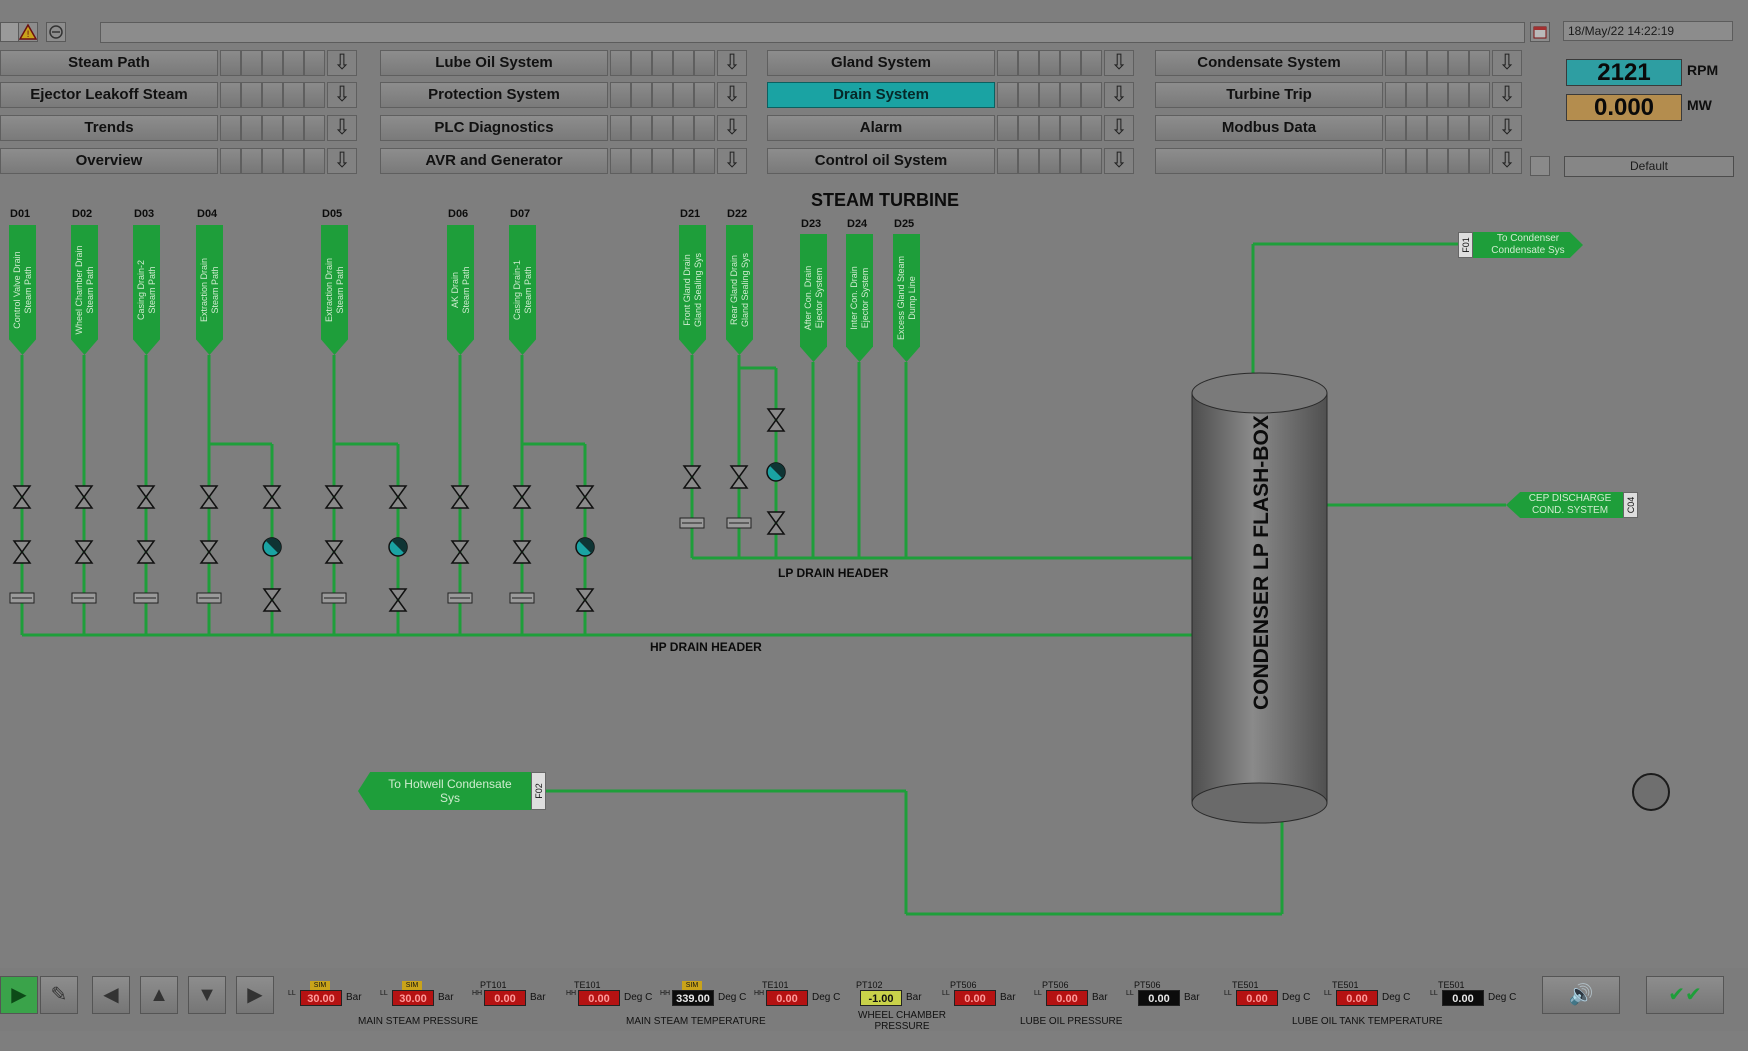 The width and height of the screenshot is (1748, 1051). Describe the element at coordinates (20, 214) in the screenshot. I see `drain-id-label: D01` at that location.